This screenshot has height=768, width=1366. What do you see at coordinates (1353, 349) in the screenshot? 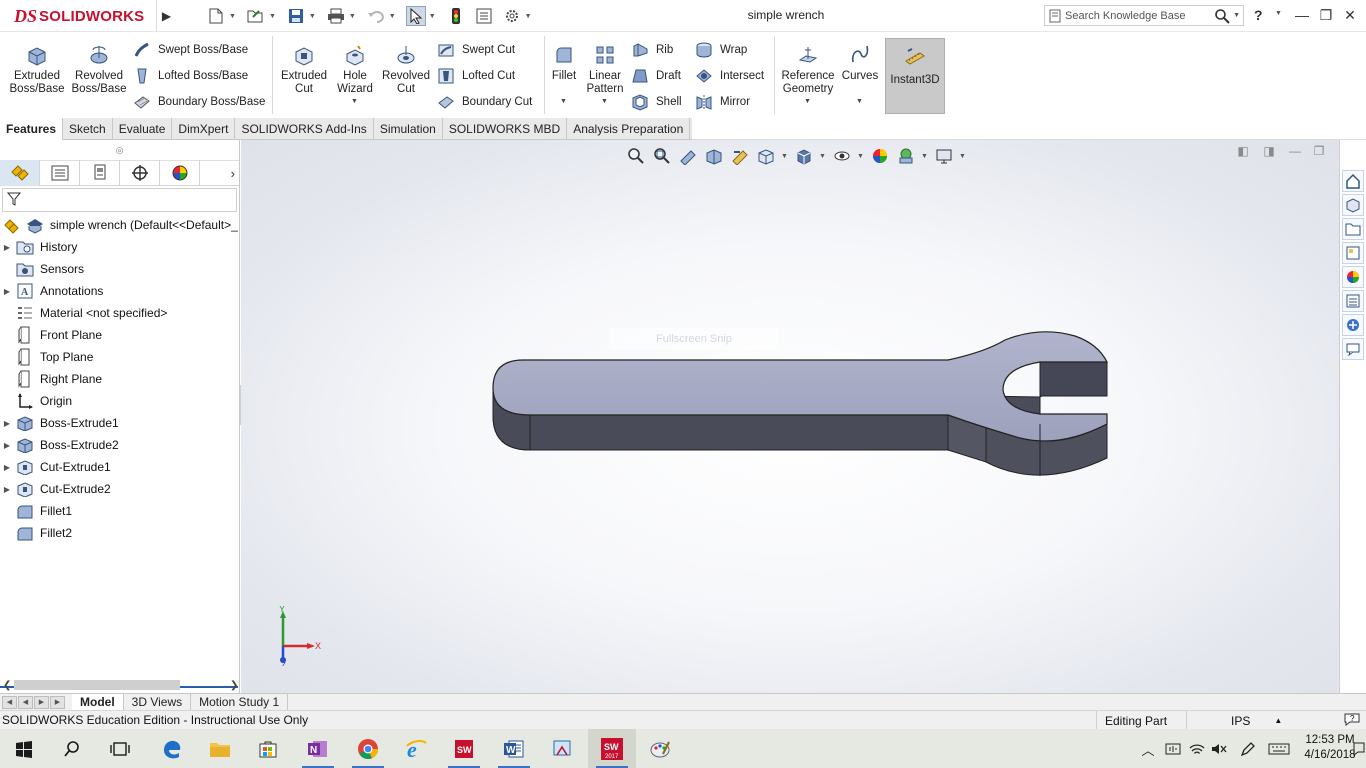
I see `community-chat-icon` at bounding box center [1353, 349].